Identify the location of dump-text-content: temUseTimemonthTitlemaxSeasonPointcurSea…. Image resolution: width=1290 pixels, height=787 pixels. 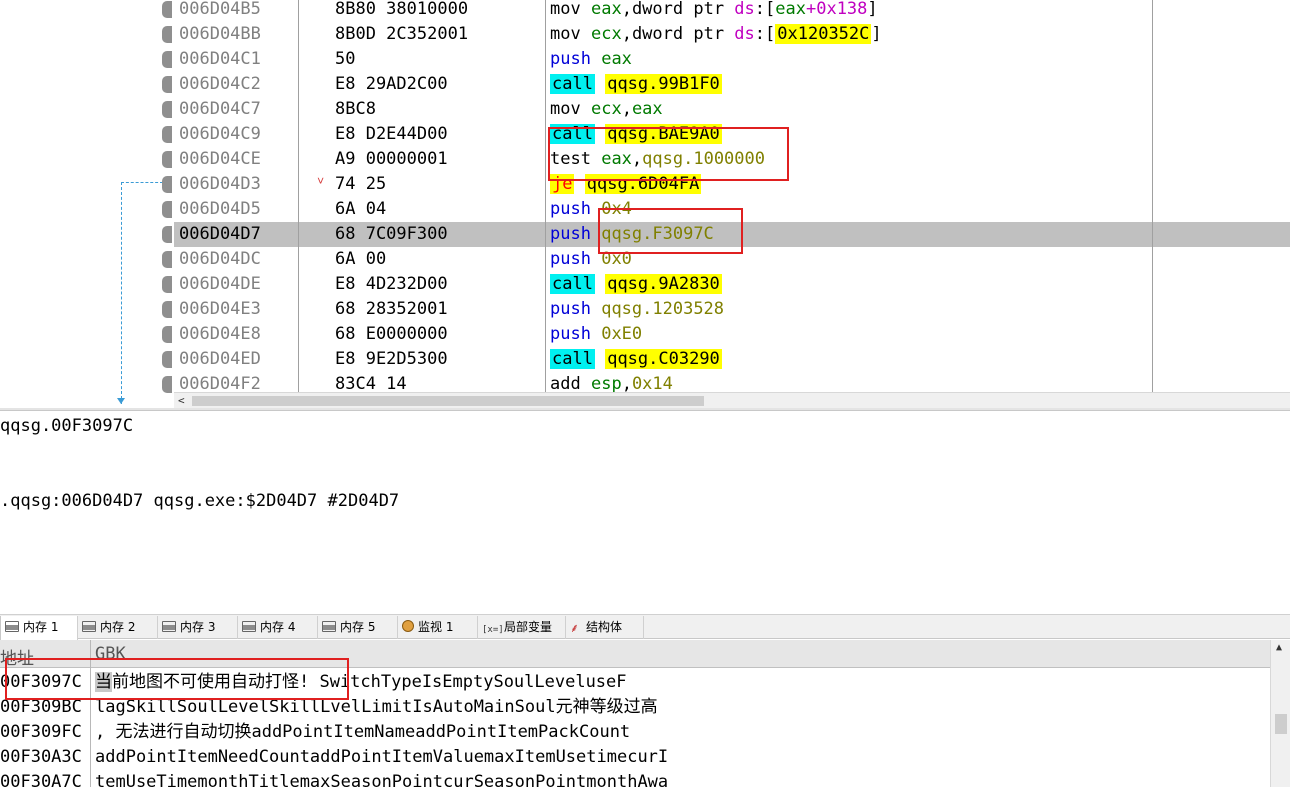
(382, 779).